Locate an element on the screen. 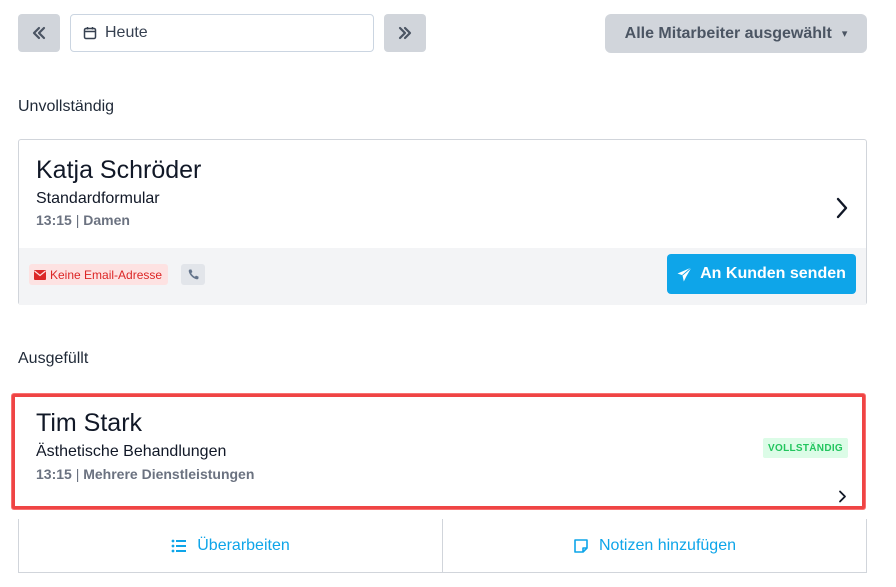 This screenshot has width=896, height=587. section-title-complete: Ausgefüllt is located at coordinates (53, 358).